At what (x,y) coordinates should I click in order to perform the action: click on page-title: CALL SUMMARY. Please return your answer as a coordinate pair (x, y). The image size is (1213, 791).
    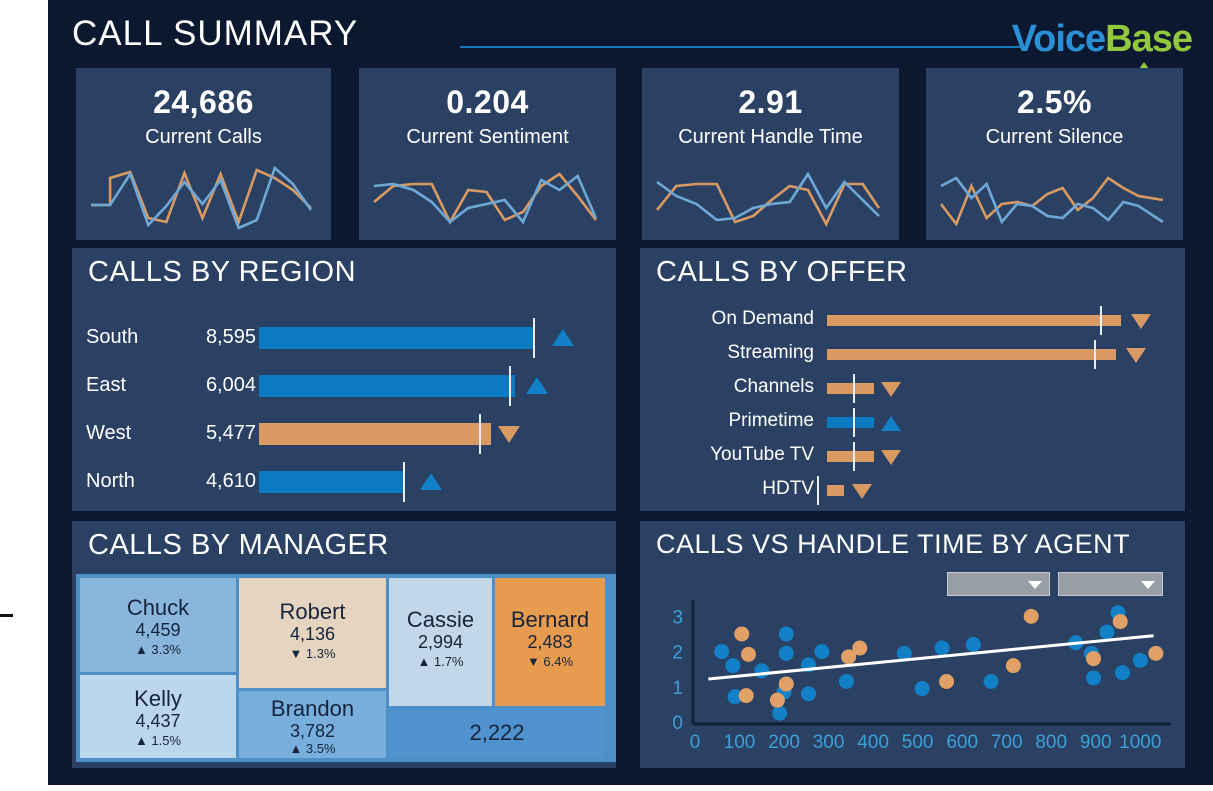
    Looking at the image, I should click on (215, 33).